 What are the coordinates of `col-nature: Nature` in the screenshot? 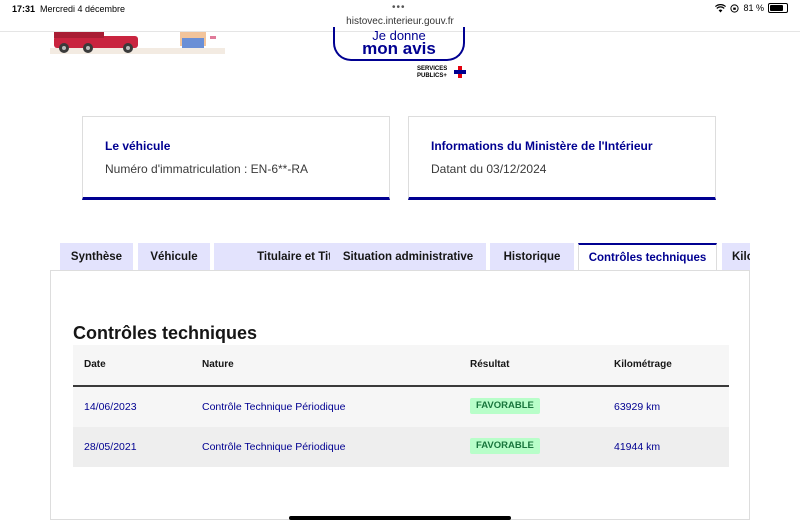 It's located at (218, 364).